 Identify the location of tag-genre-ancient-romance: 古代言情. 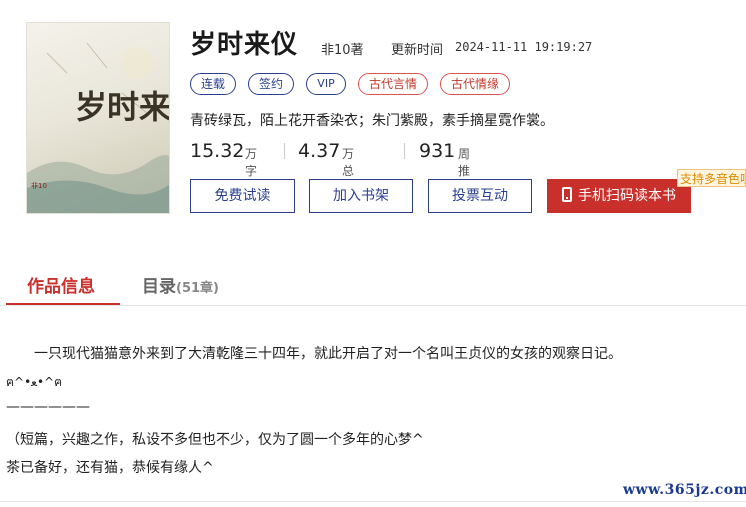
(393, 84).